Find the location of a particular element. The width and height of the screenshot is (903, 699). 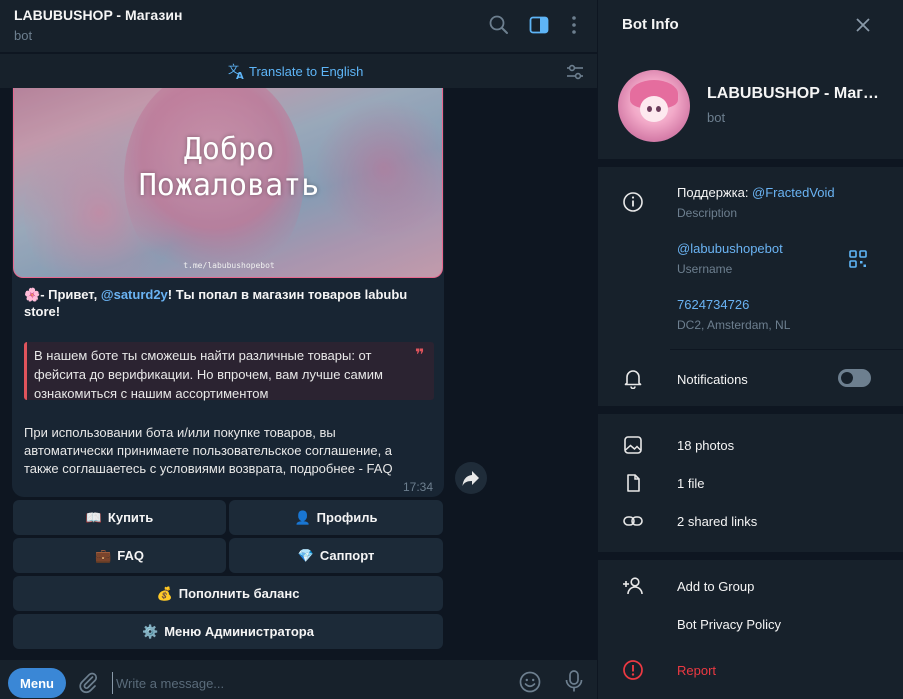

avatar is located at coordinates (654, 106).